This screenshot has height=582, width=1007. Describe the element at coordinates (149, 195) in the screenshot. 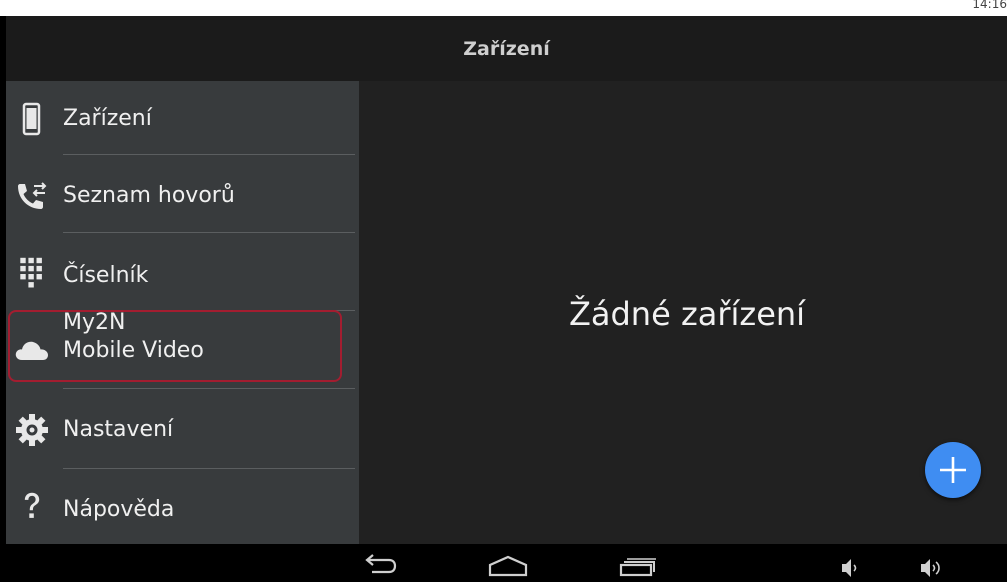

I see `drawer-item-label: Seznam hovorů` at that location.